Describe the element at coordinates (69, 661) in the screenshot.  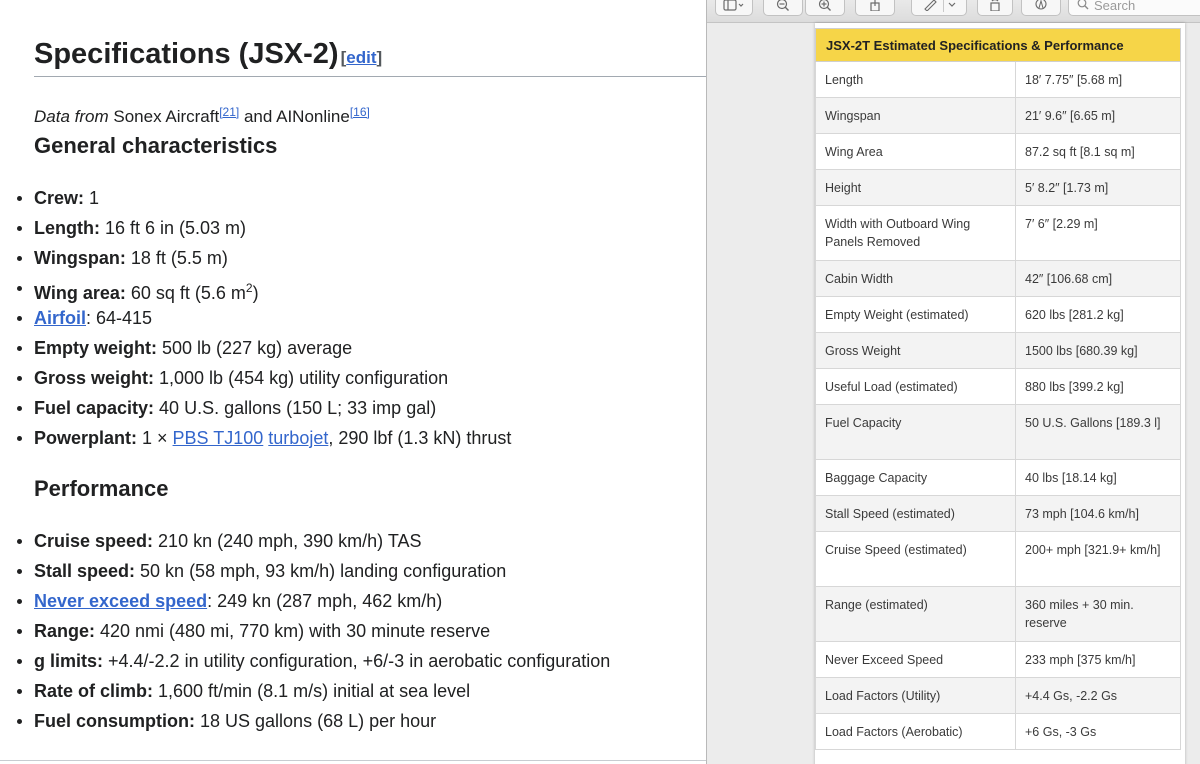
I see `spec-label: g limits:` at that location.